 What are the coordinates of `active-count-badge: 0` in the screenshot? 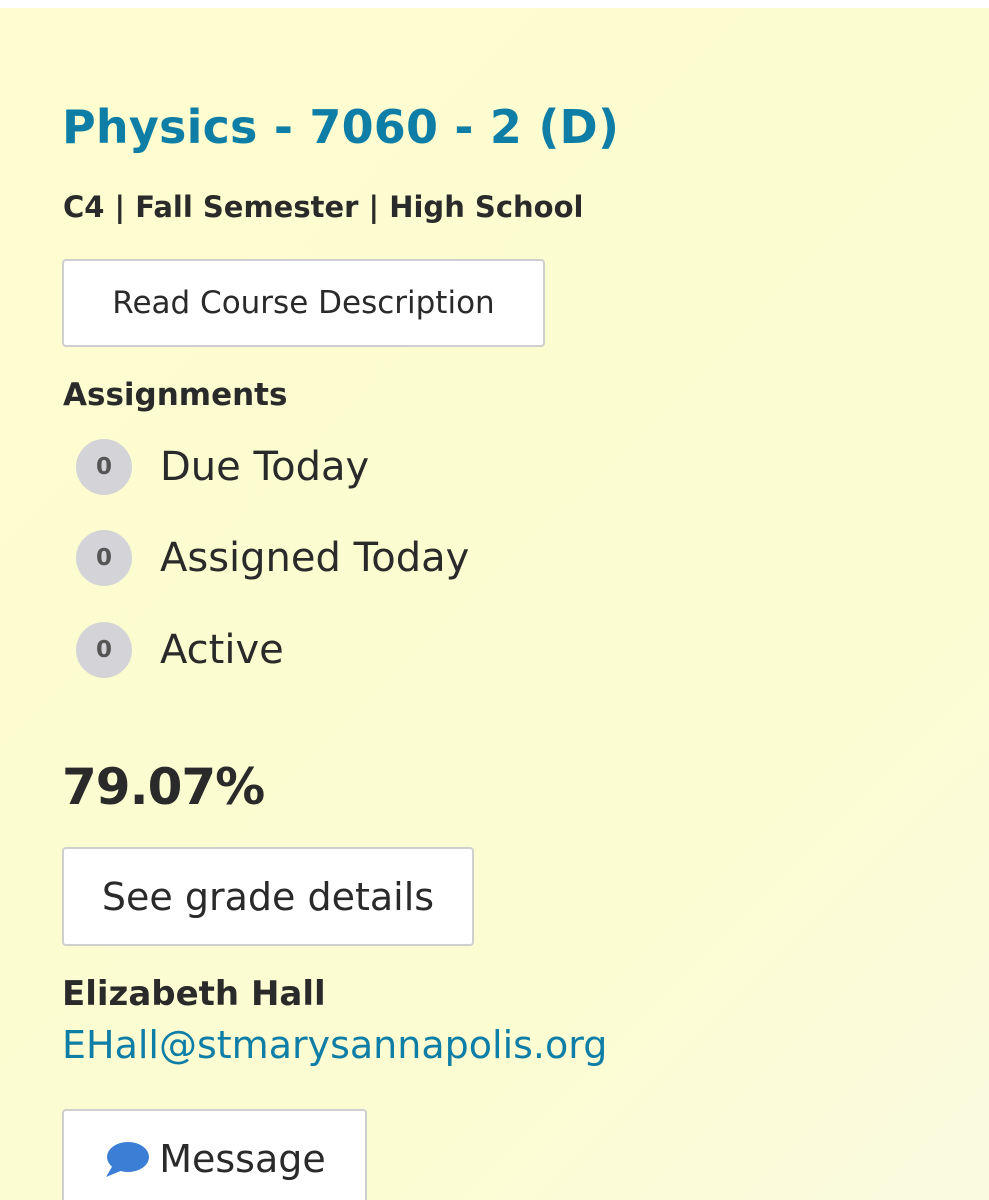 It's located at (104, 650).